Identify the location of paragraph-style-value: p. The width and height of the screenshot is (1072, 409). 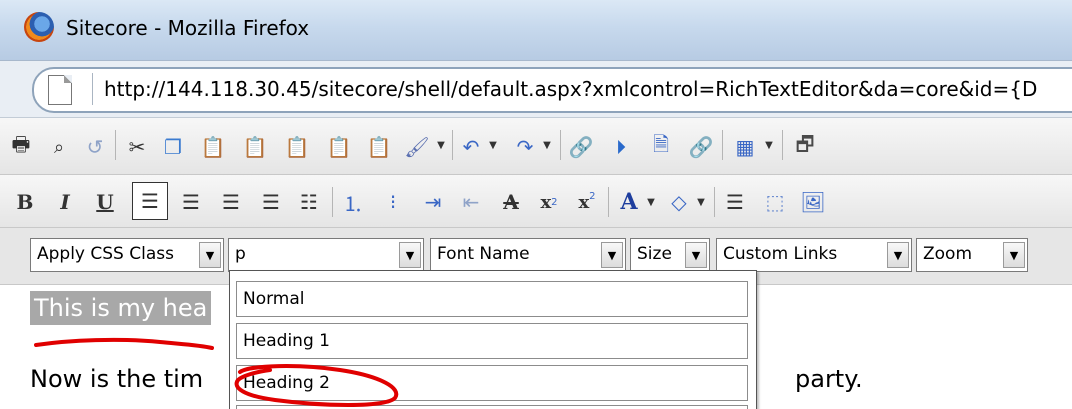
(240, 254).